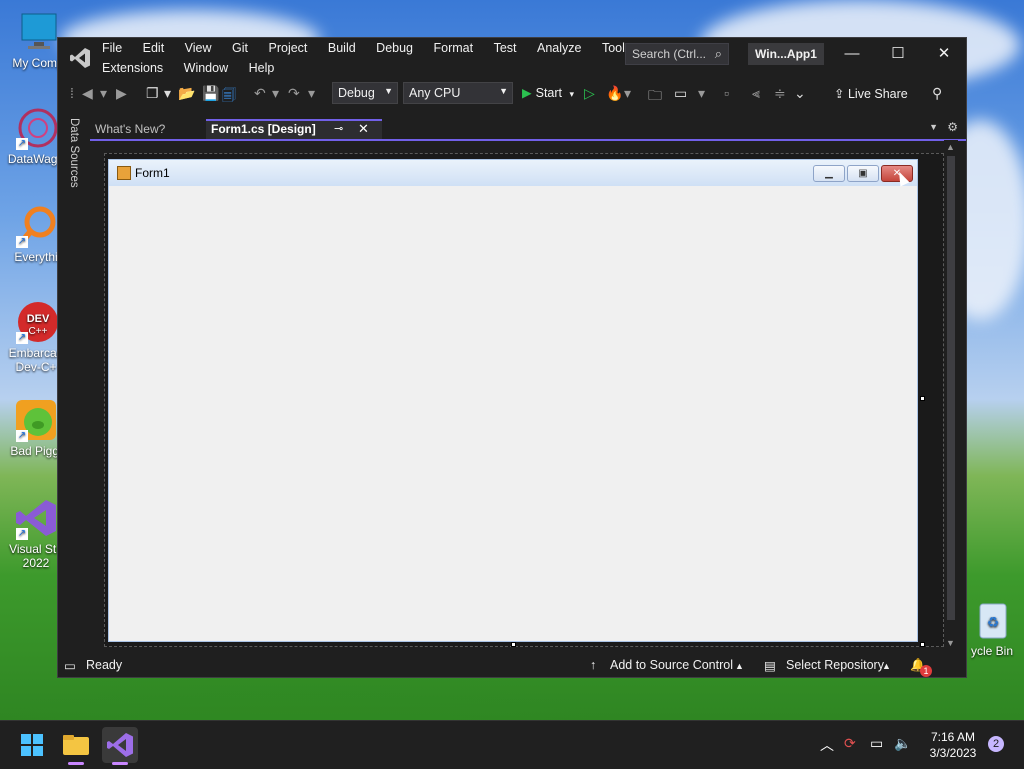 The height and width of the screenshot is (769, 1024). I want to click on up-arrow-icon: ↑, so click(593, 665).